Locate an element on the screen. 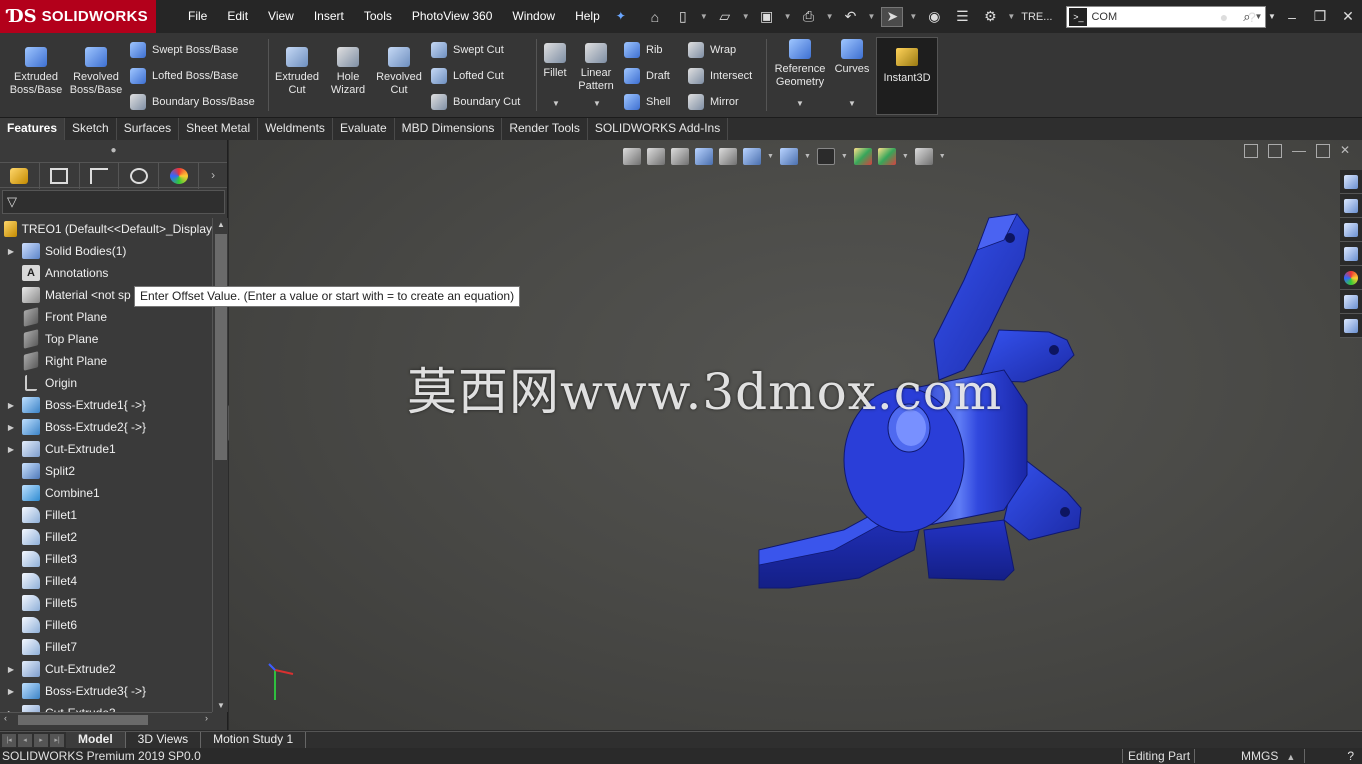  design-library-icon is located at coordinates (1351, 206).